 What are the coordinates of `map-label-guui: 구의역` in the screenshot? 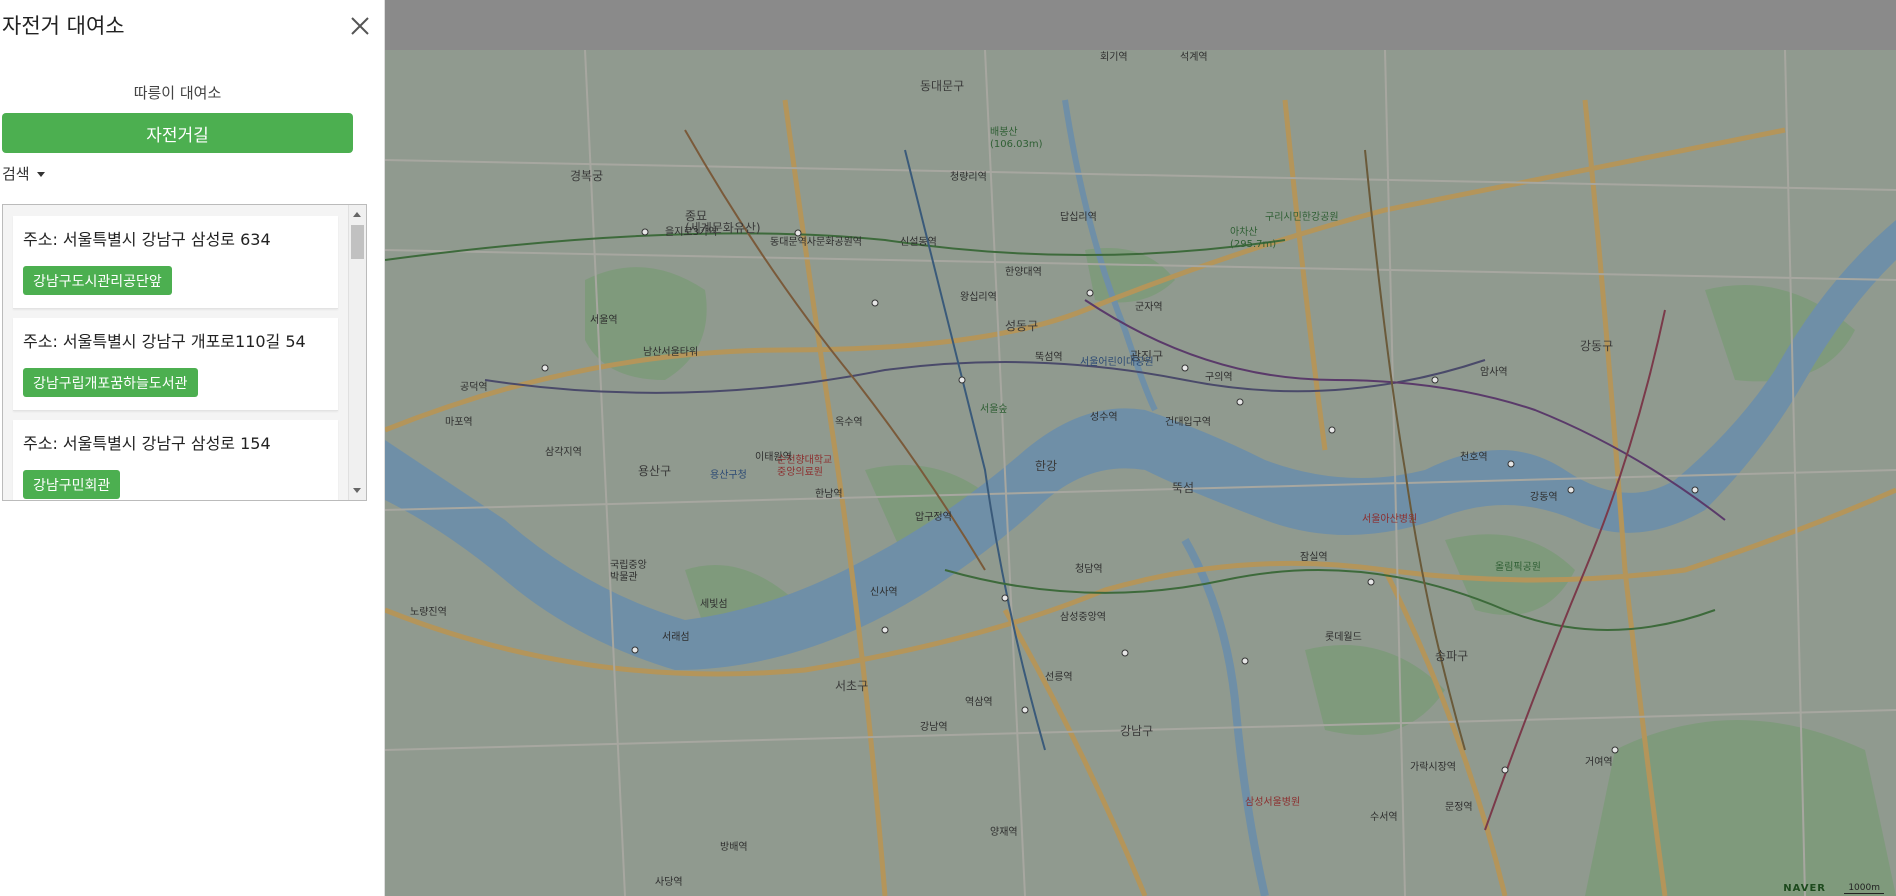 It's located at (1219, 377).